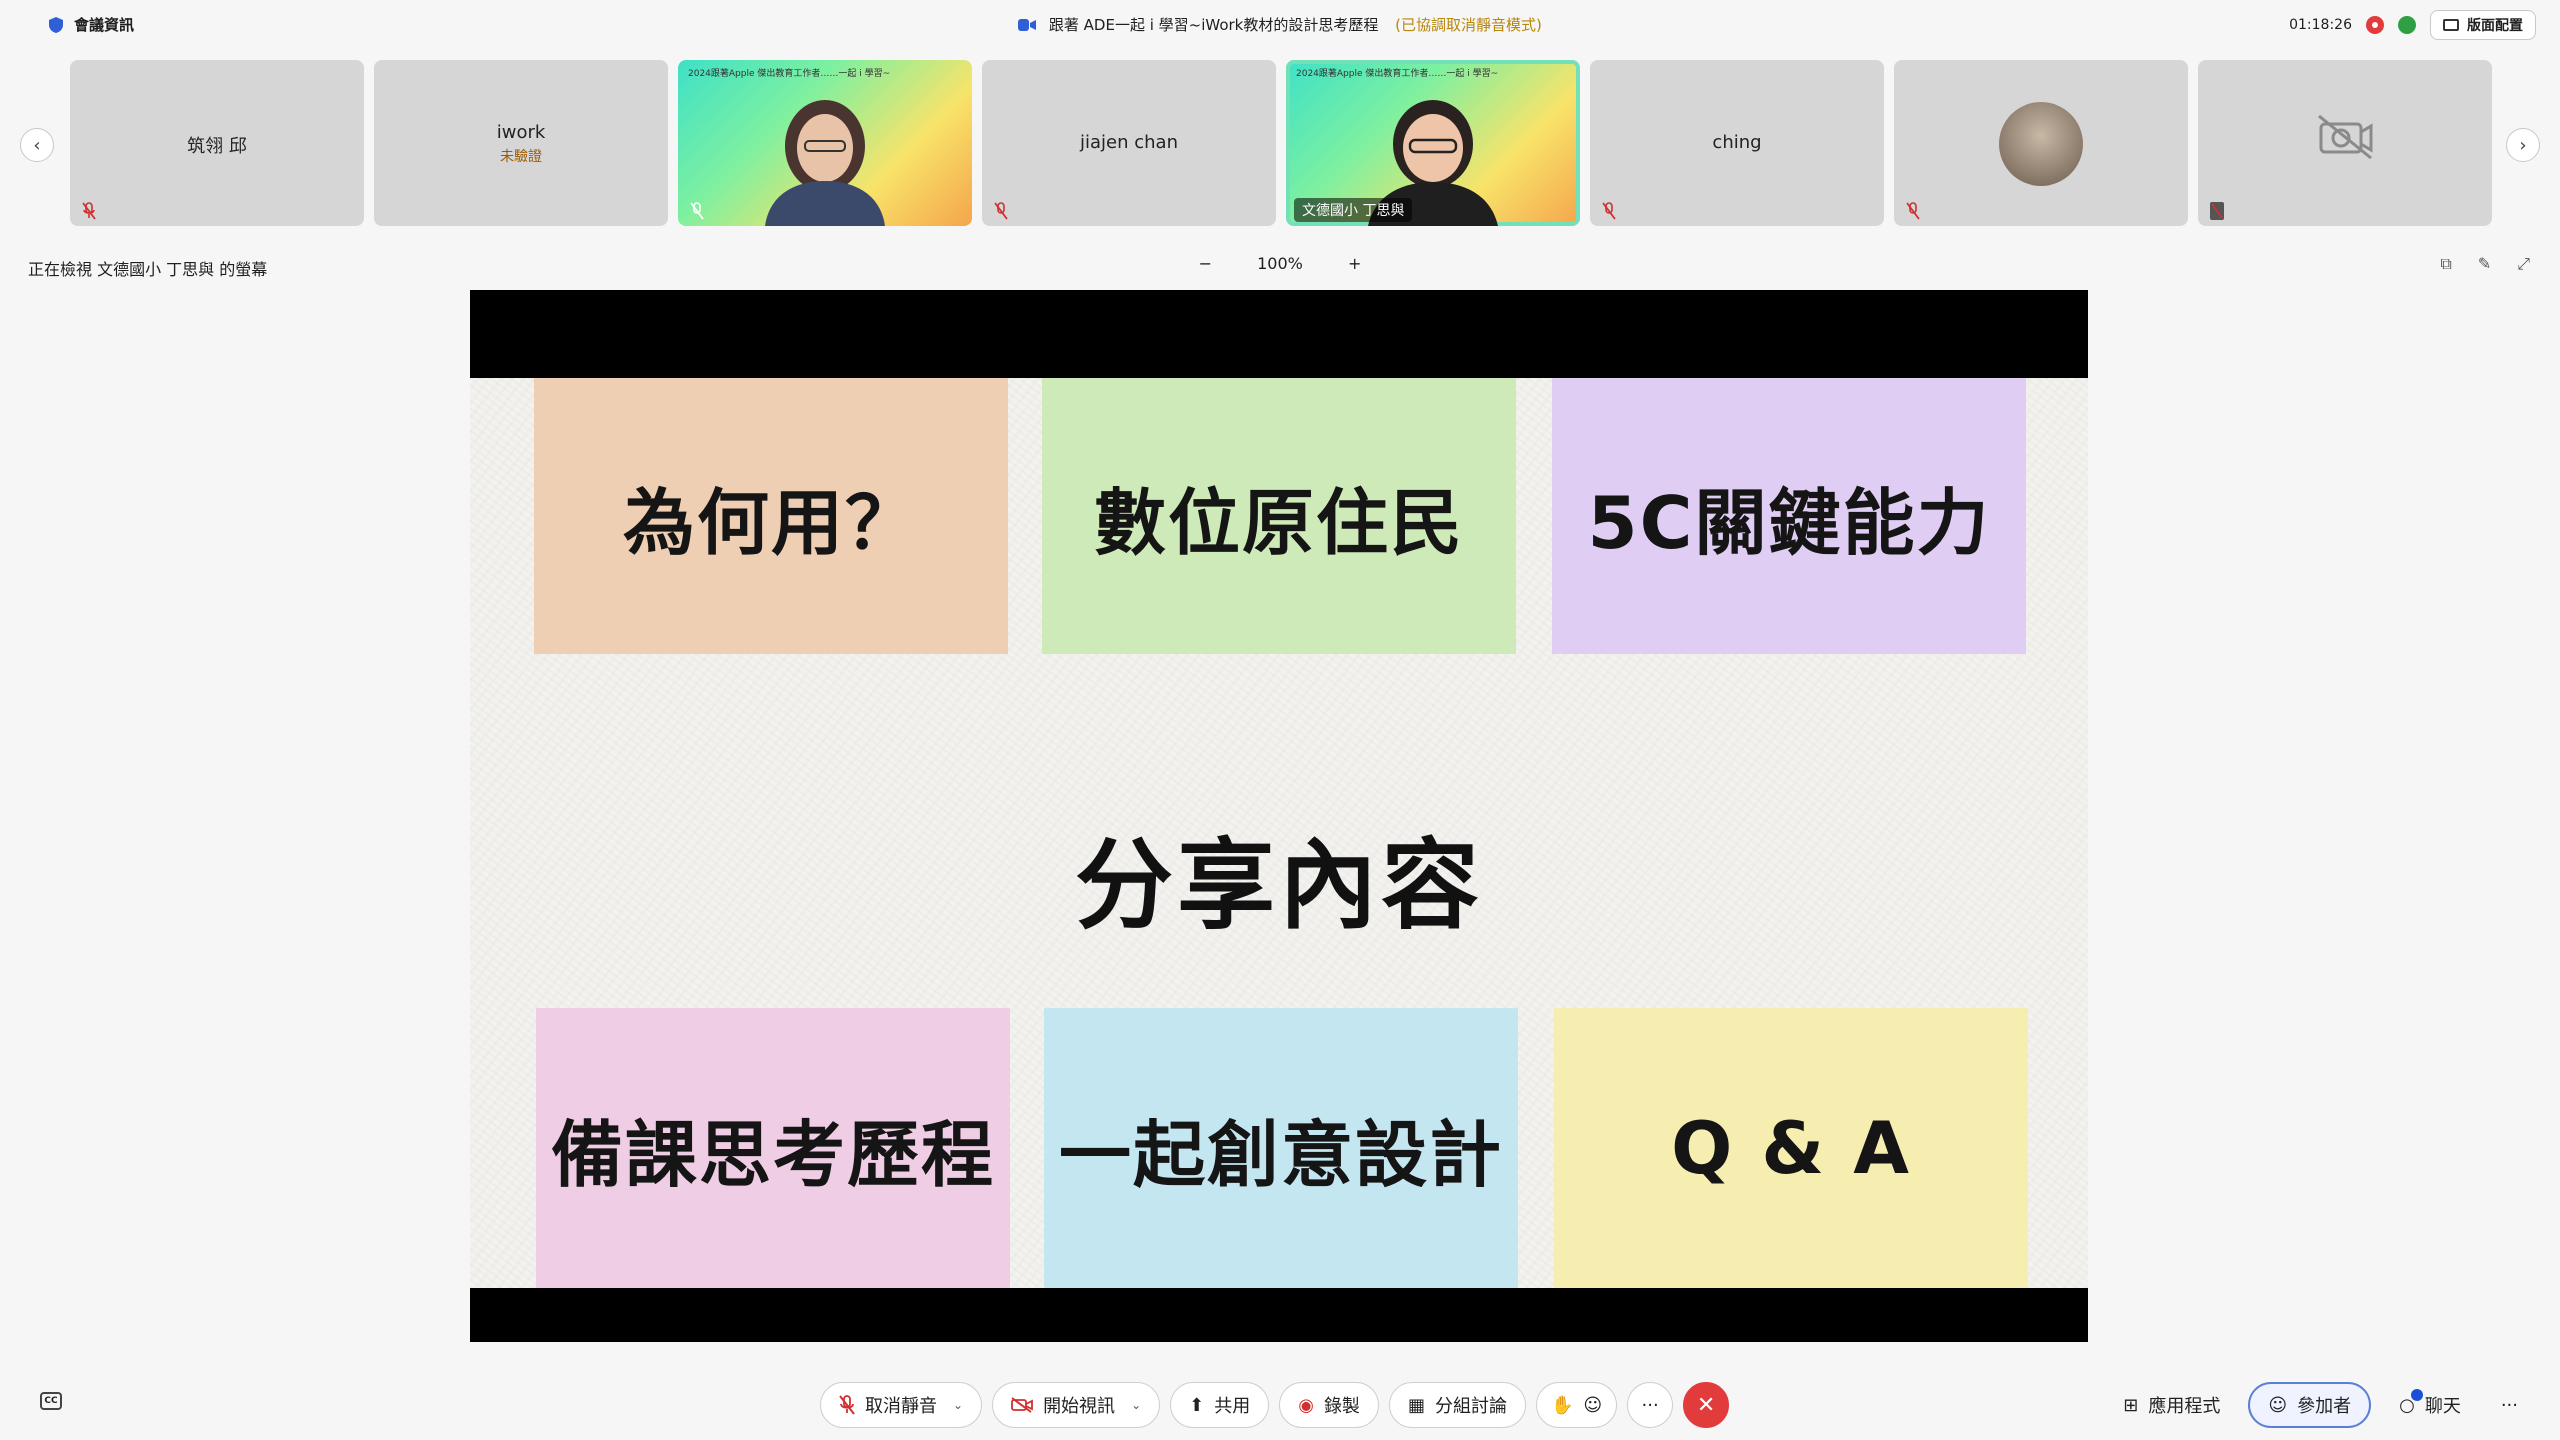 This screenshot has height=1440, width=2560. What do you see at coordinates (1213, 25) in the screenshot?
I see `meeting-title-text: 跟著 ADE一起 i 學習~iWork教材的設計思考歷程` at bounding box center [1213, 25].